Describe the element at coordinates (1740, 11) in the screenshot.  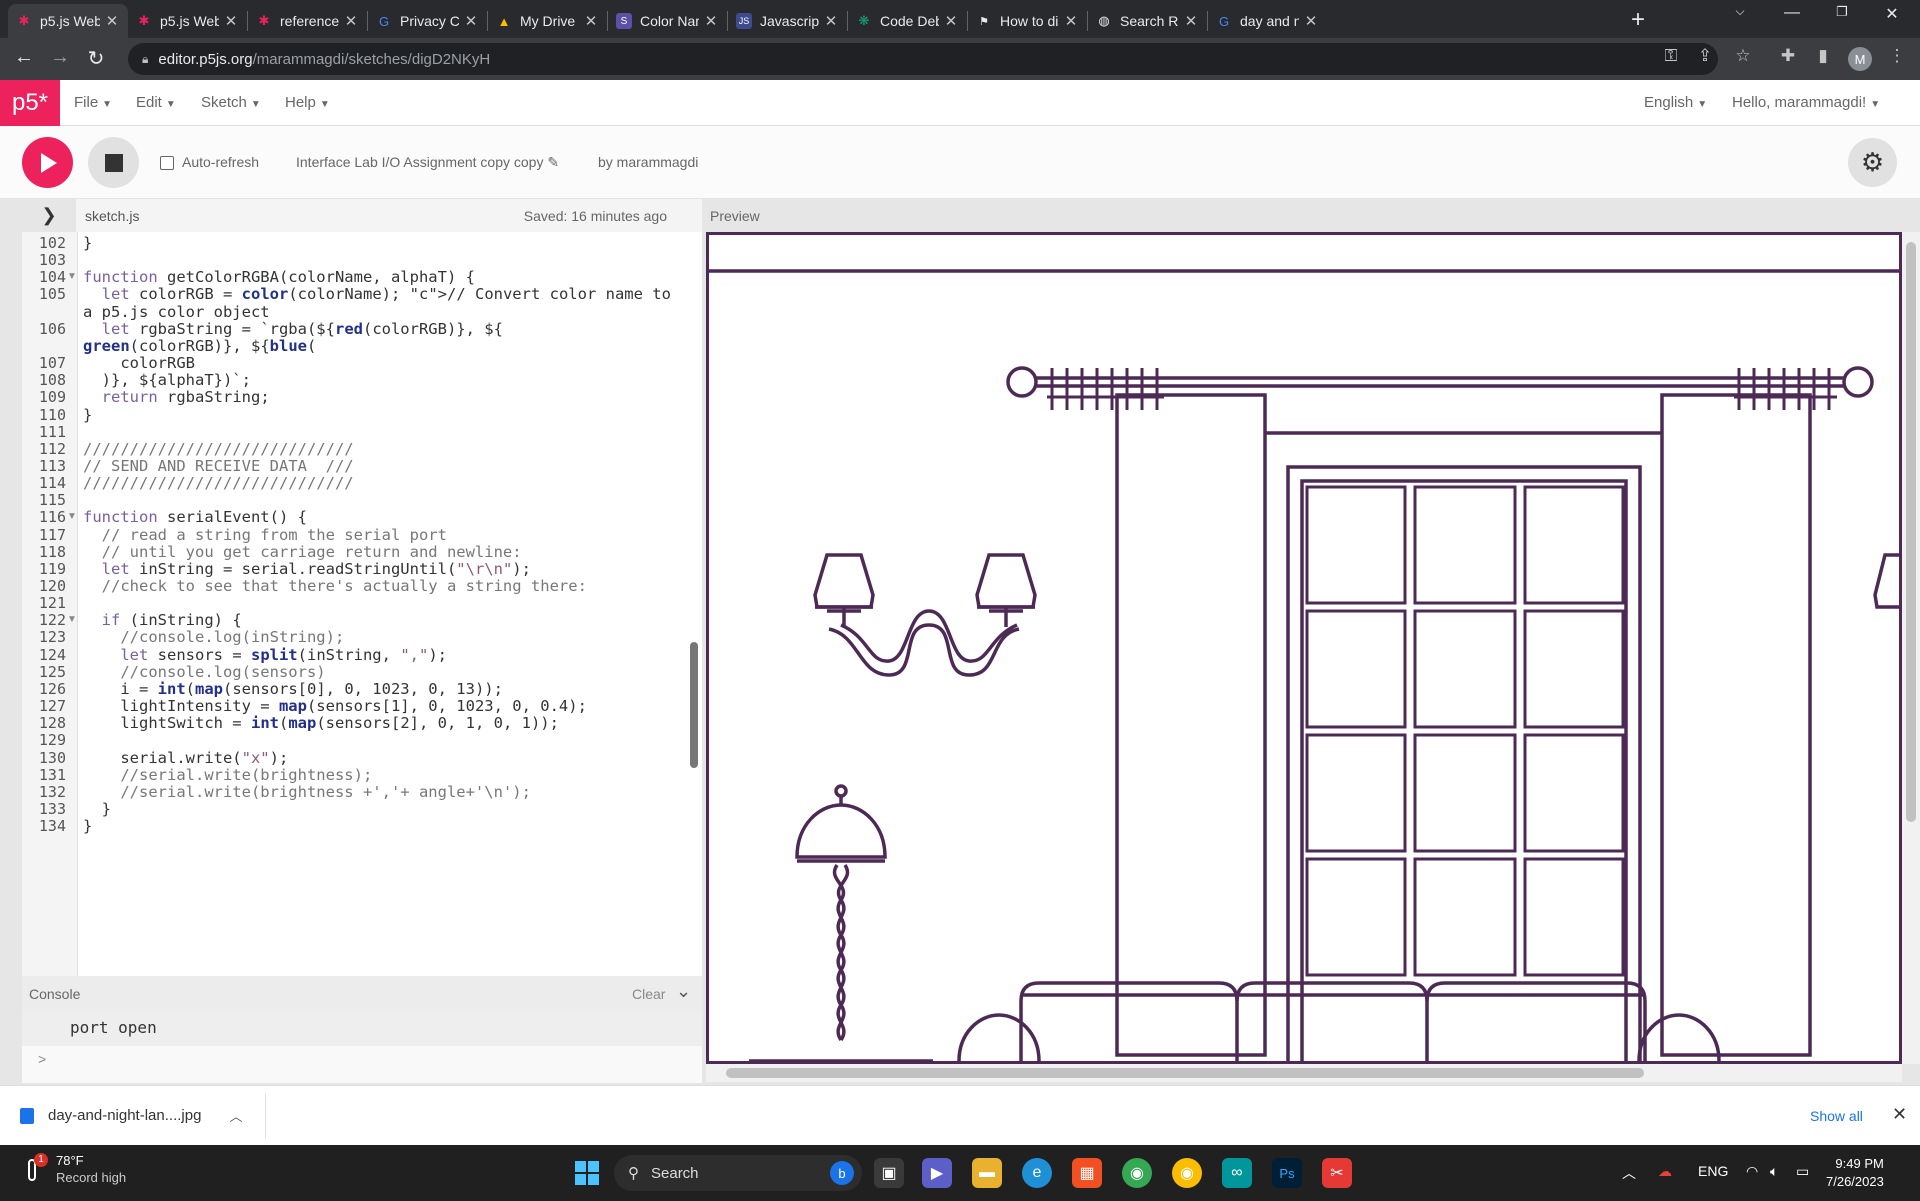
I see `tab-search-icon: ⌵` at that location.